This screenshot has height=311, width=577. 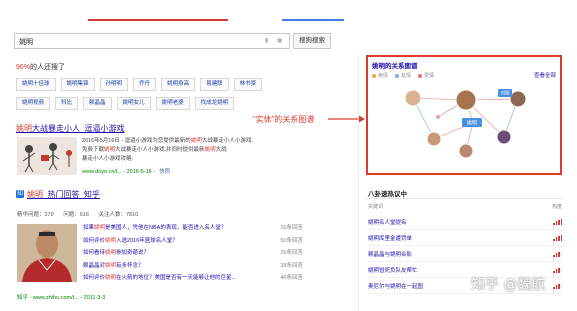 I want to click on related-tag: 乔丹, so click(x=145, y=84).